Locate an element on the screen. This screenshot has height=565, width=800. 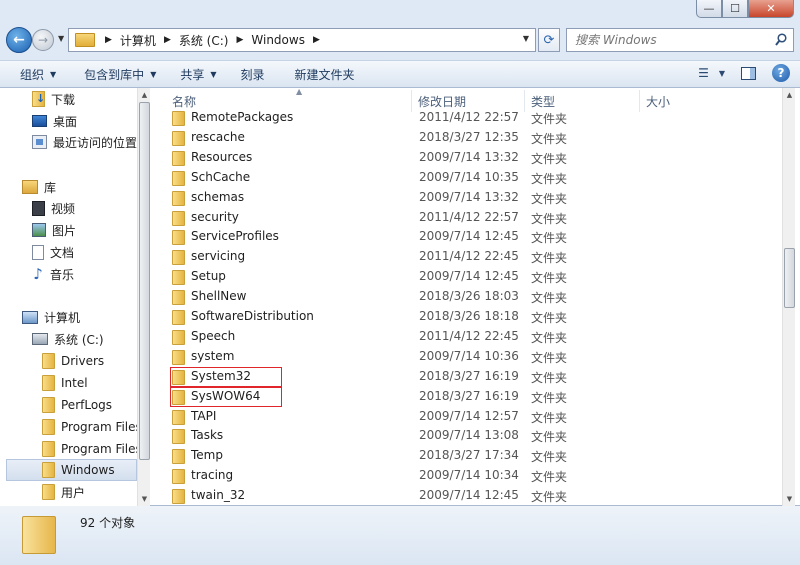
back-button: ← is located at coordinates (19, 40).